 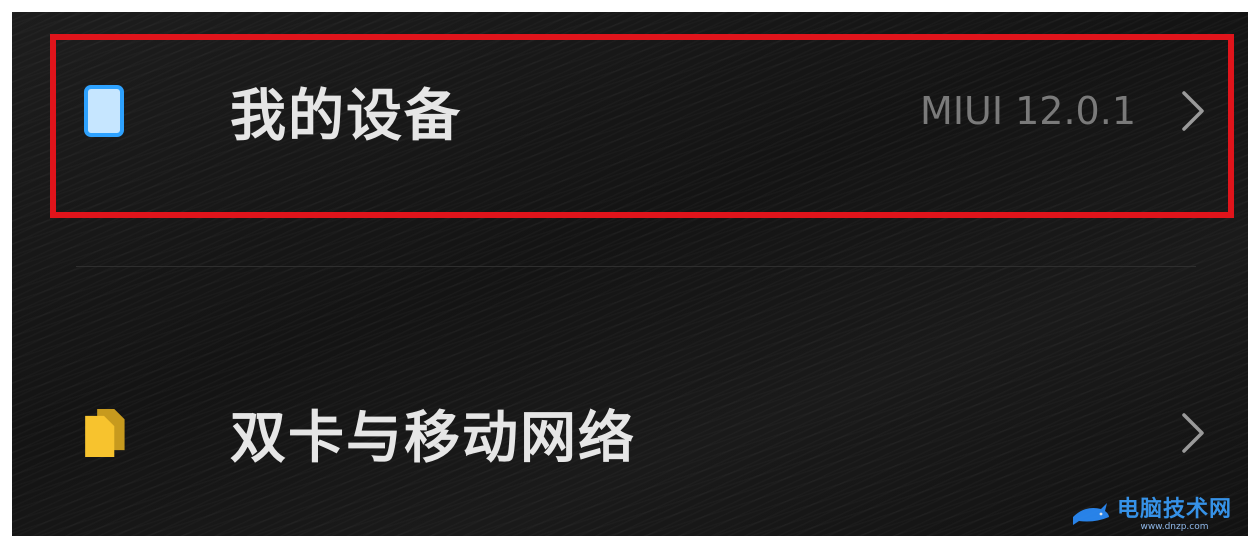 I want to click on miui-version-value: MIUI 12.0.1, so click(x=1028, y=111).